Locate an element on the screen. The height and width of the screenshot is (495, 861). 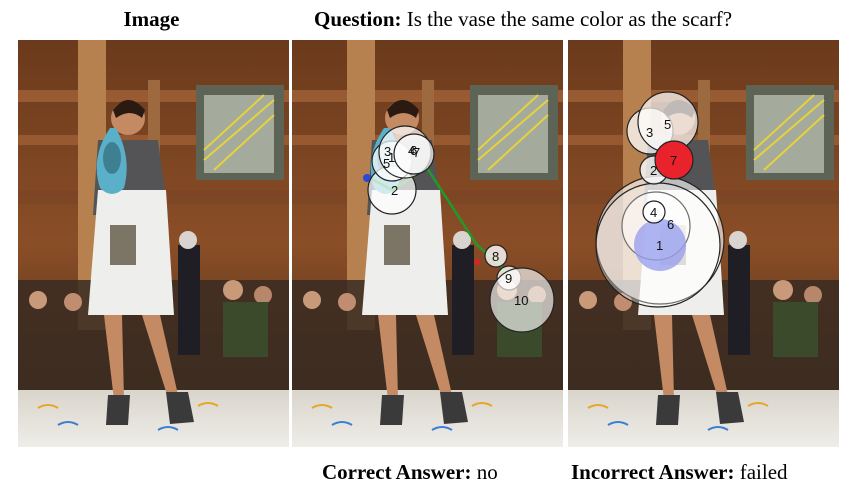
correct-answer-value: no is located at coordinates (484, 472).